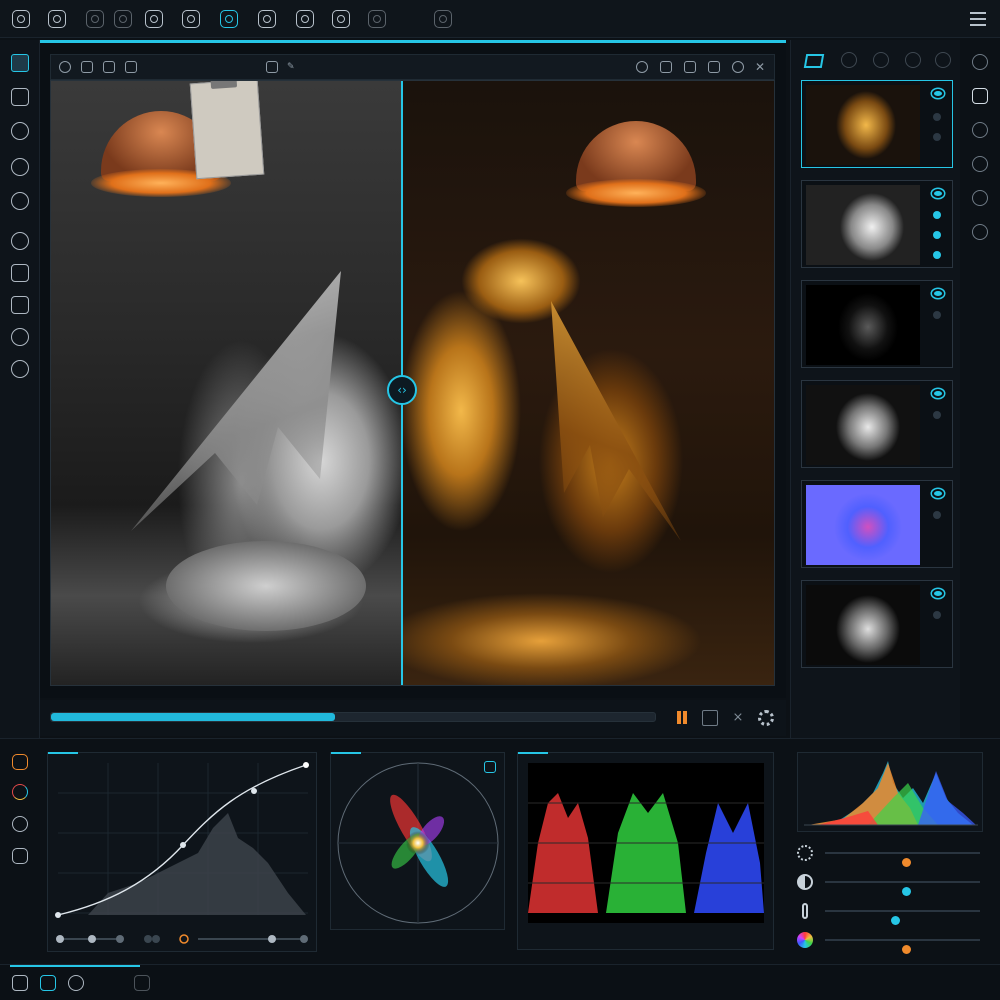  What do you see at coordinates (417, 841) in the screenshot?
I see `vectorscope-panel` at bounding box center [417, 841].